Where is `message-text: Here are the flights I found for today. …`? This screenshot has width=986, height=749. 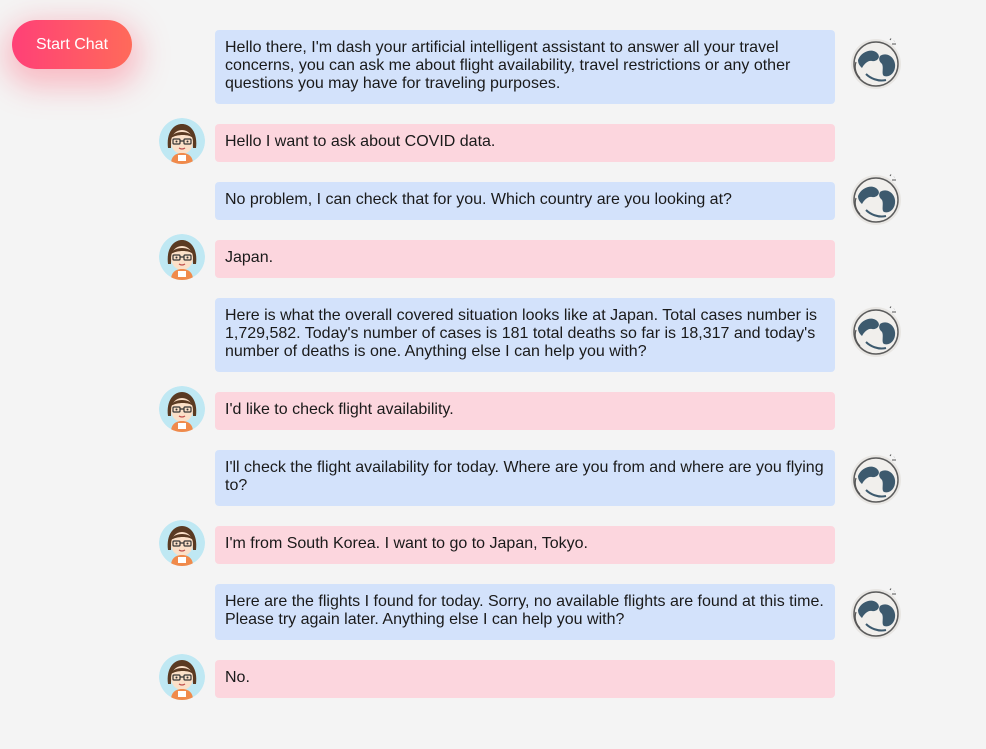 message-text: Here are the flights I found for today. … is located at coordinates (524, 610).